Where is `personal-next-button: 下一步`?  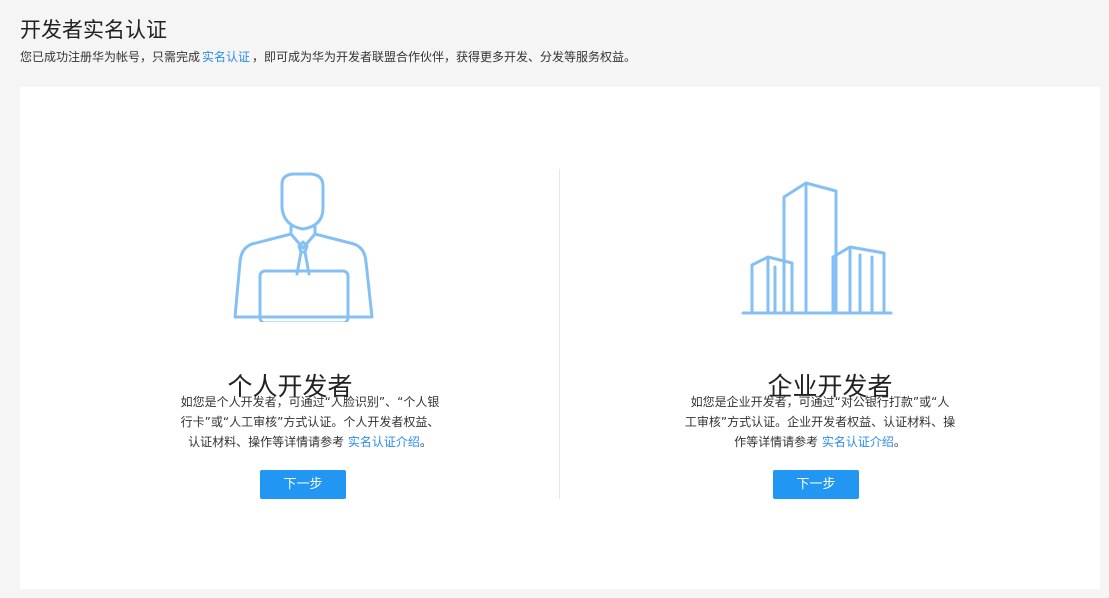 personal-next-button: 下一步 is located at coordinates (303, 484).